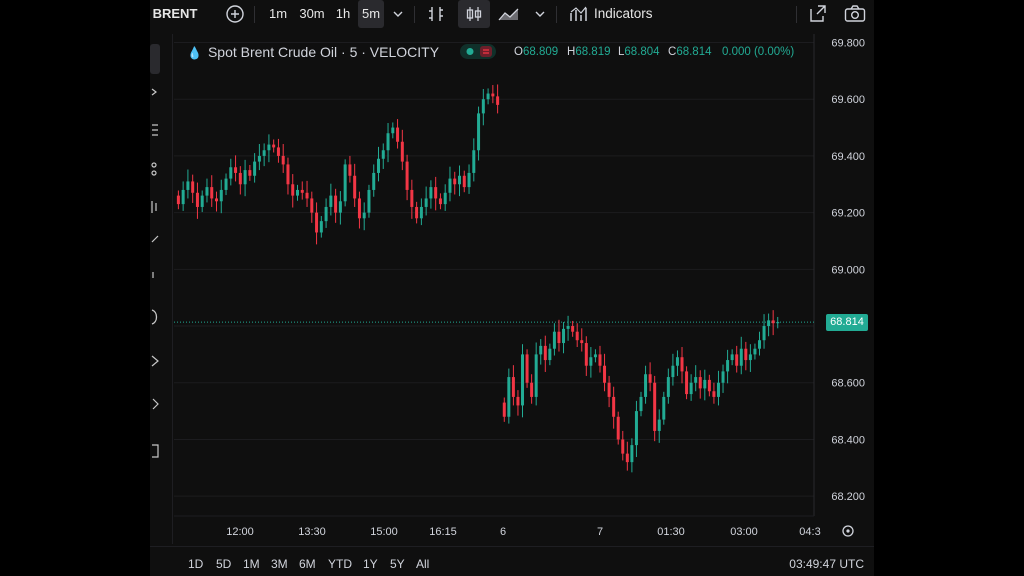 The width and height of the screenshot is (1024, 576). Describe the element at coordinates (397, 564) in the screenshot. I see `range-5y-button: 5Y` at that location.